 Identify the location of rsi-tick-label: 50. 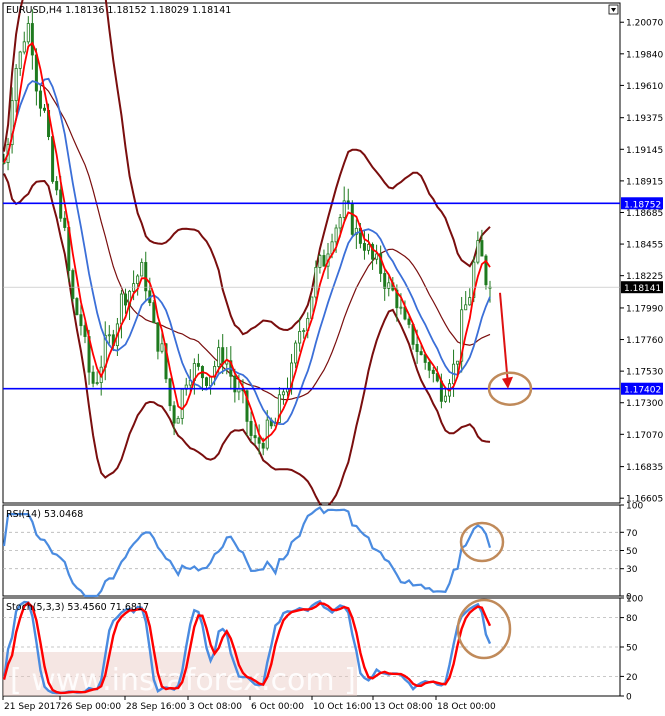
(632, 552).